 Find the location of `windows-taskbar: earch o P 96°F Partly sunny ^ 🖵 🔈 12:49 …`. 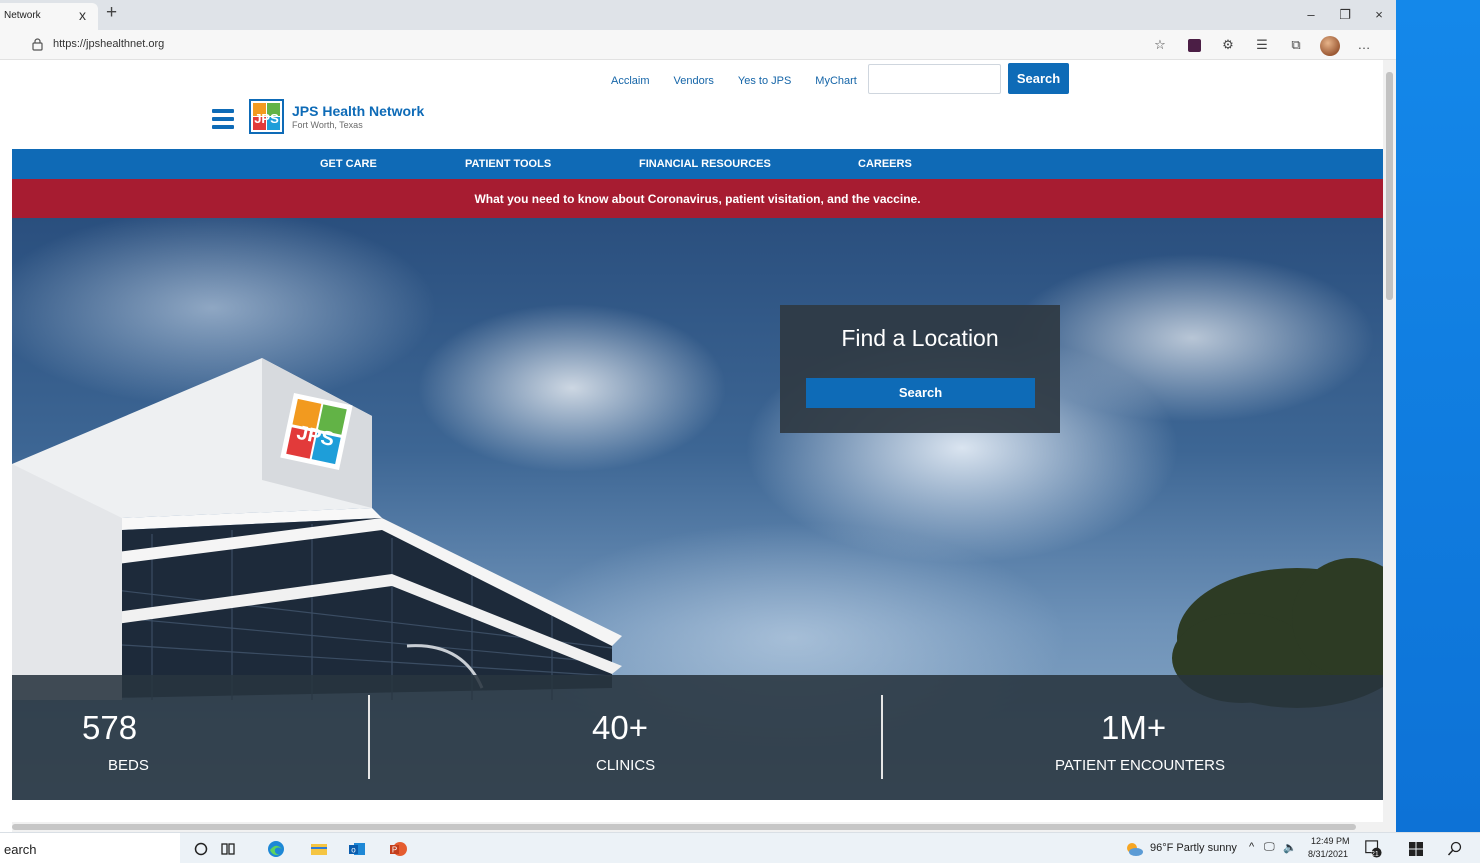

windows-taskbar: earch o P 96°F Partly sunny ^ 🖵 🔈 12:49 … is located at coordinates (740, 847).